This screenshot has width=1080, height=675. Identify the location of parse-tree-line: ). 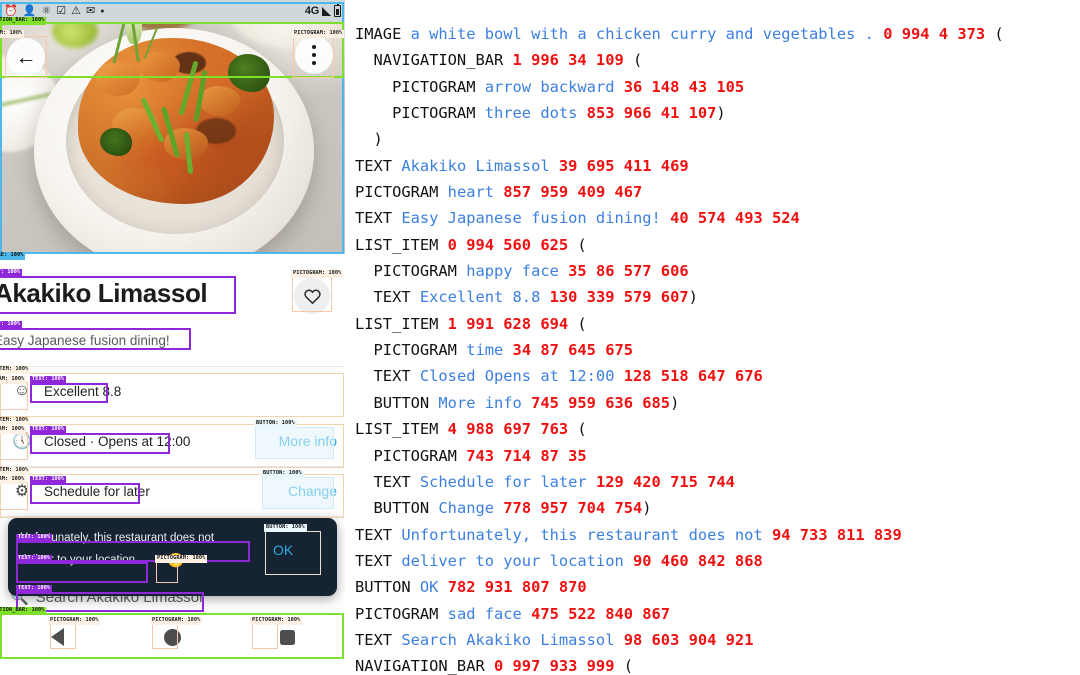
(369, 139).